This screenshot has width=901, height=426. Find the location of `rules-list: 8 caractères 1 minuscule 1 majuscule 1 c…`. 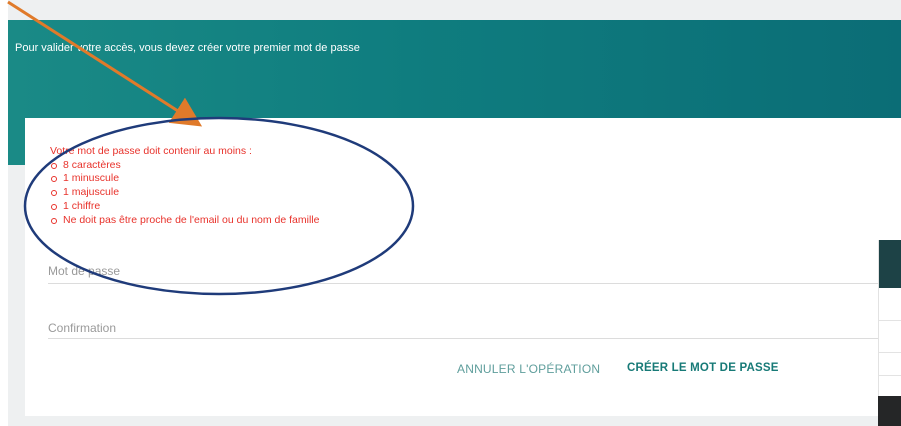

rules-list: 8 caractères 1 minuscule 1 majuscule 1 c… is located at coordinates (184, 193).